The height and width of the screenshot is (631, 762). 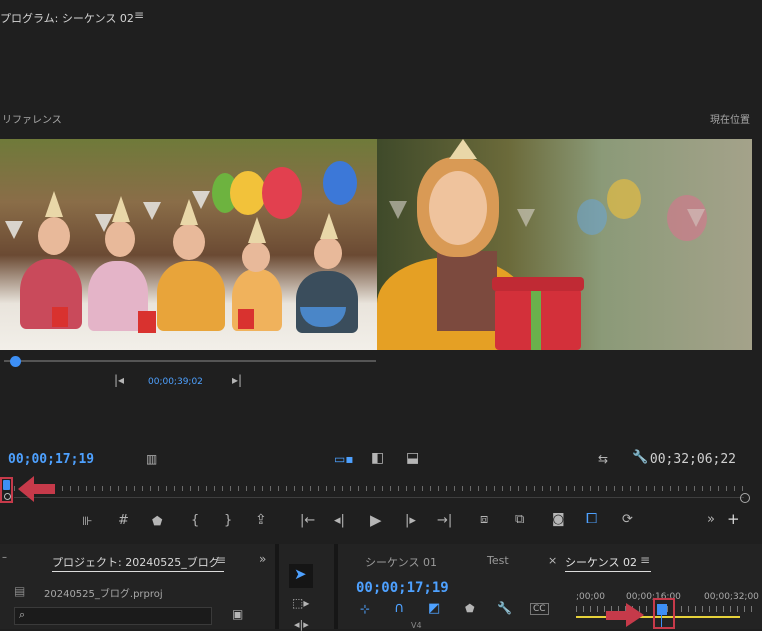 I want to click on step-back-icon: ◂|, so click(x=339, y=520).